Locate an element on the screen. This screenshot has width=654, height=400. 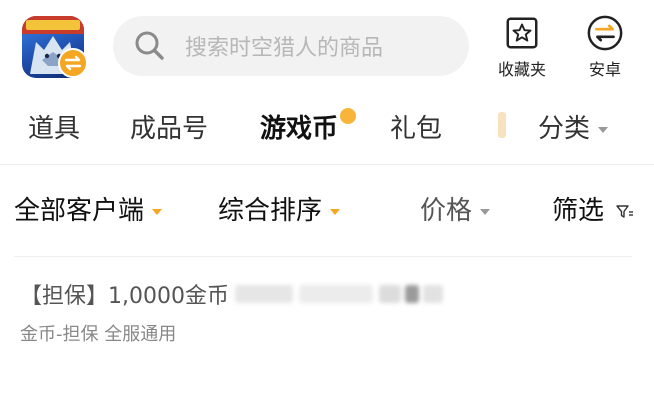
sort-filter: 综合排序 is located at coordinates (279, 208).